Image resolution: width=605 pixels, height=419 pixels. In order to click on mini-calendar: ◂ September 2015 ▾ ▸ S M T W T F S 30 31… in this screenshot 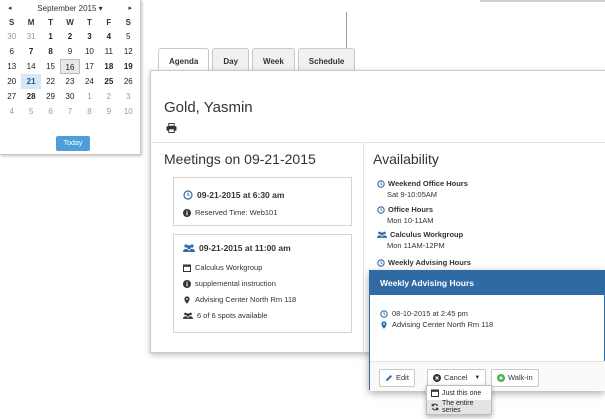, I will do `click(70, 77)`.